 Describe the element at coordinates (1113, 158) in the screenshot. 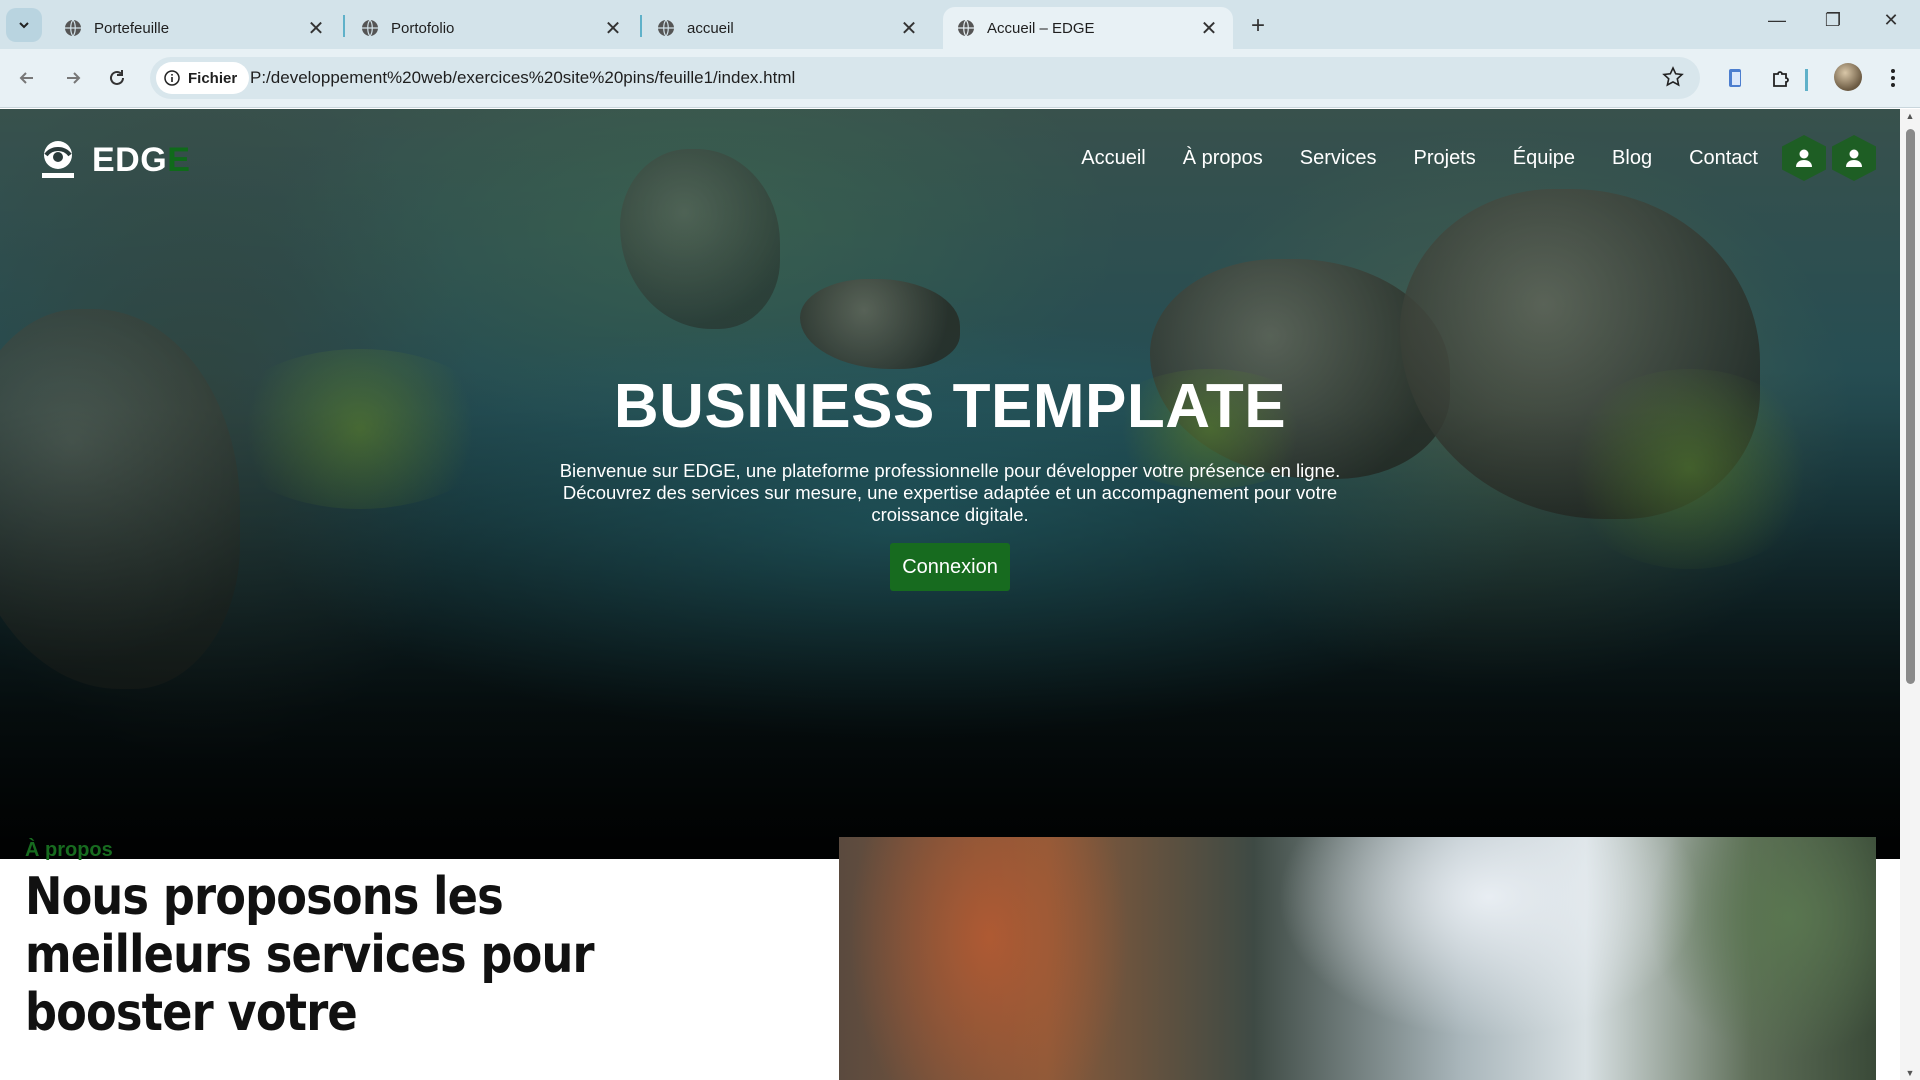

I see `nav-link-accueil: Accueil` at that location.